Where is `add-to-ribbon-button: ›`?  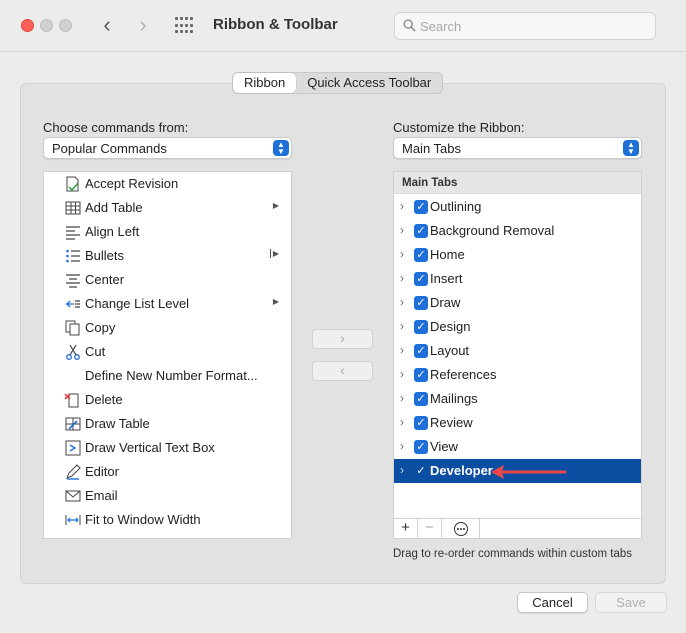 add-to-ribbon-button: › is located at coordinates (342, 339).